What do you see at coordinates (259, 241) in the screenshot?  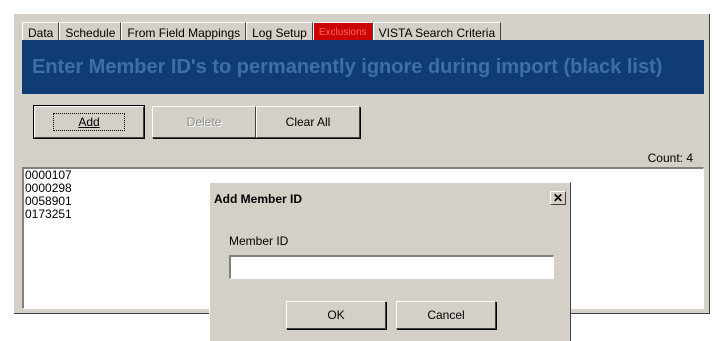 I see `member-id-label: Member ID` at bounding box center [259, 241].